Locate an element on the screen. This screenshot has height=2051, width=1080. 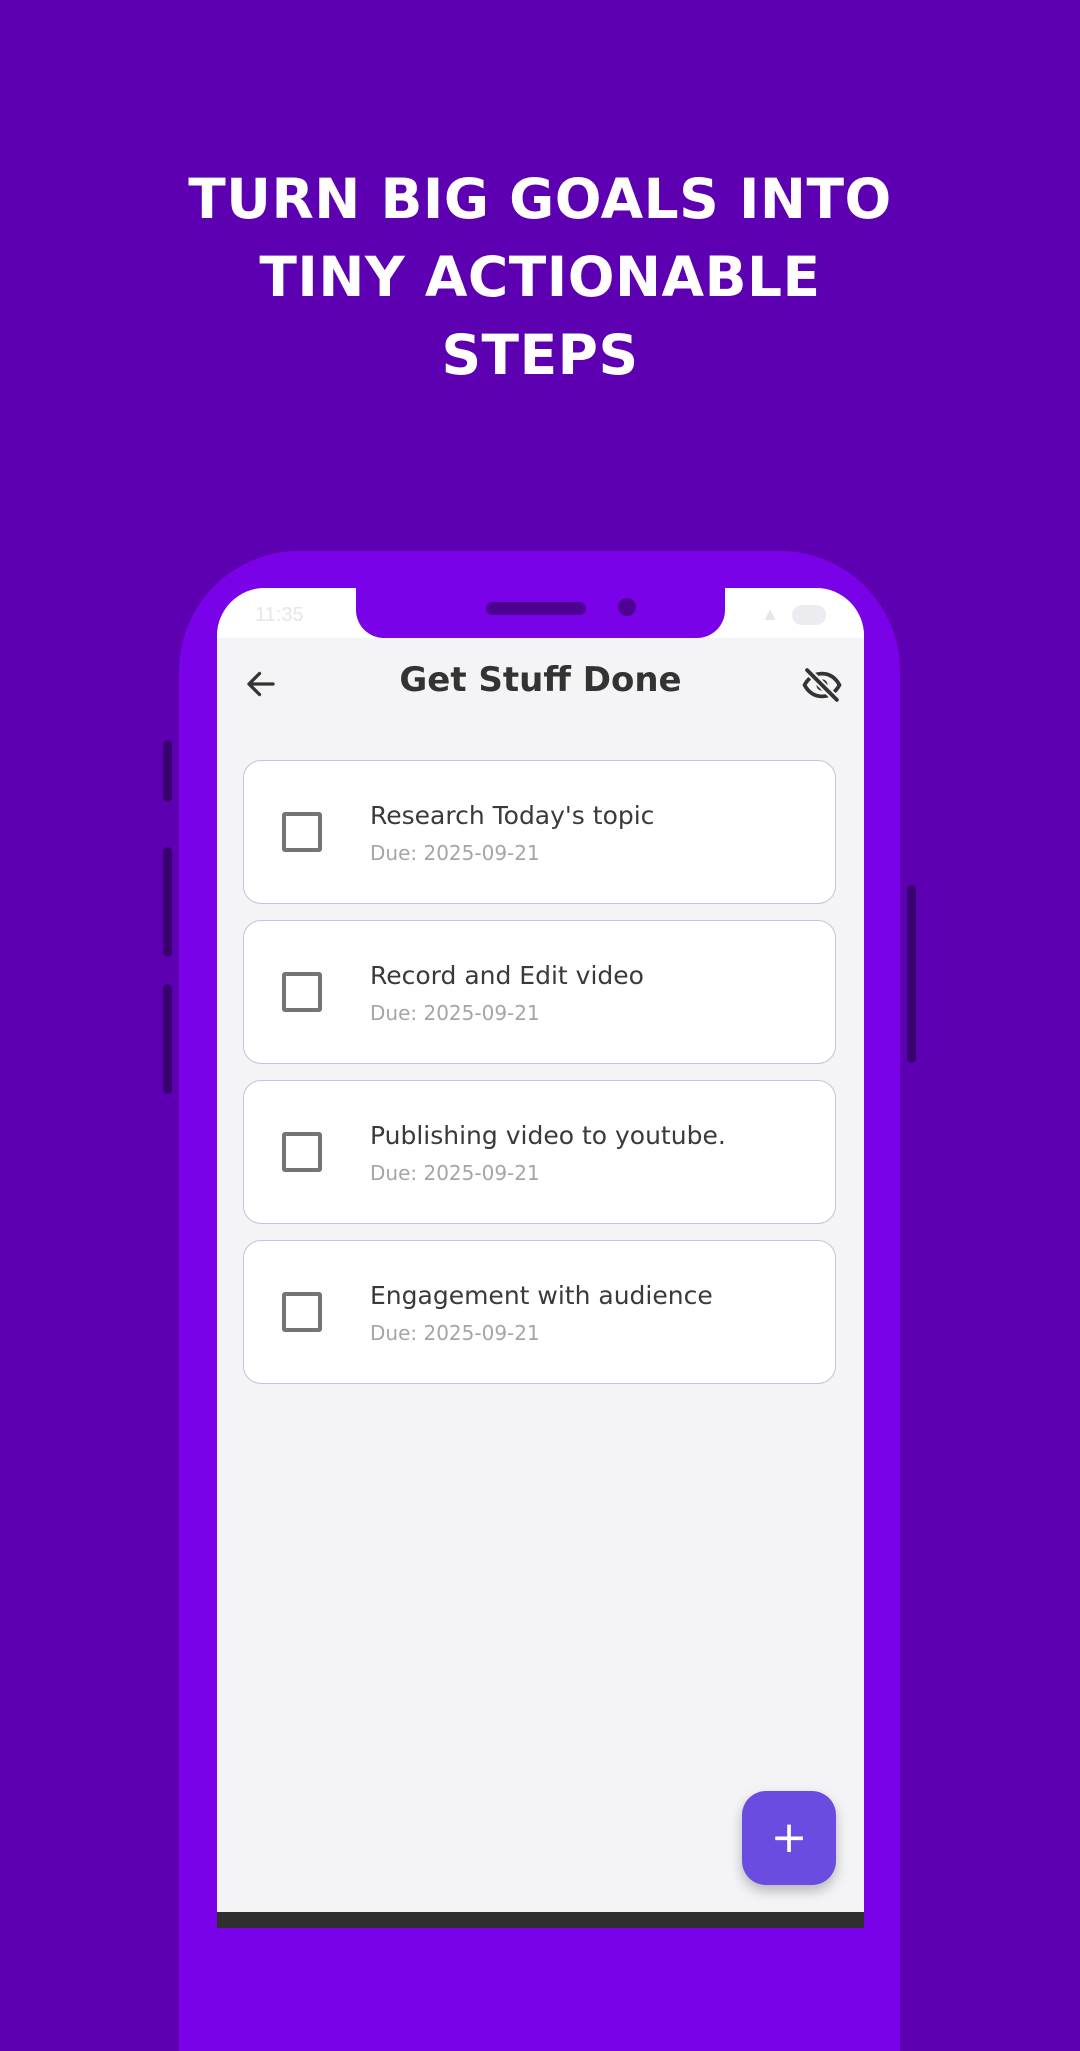
phone-notch is located at coordinates (540, 613).